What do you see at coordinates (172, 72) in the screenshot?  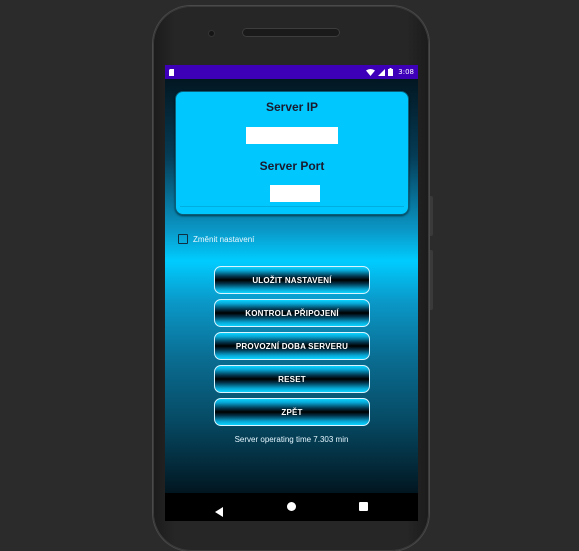 I see `sd-card-icon` at bounding box center [172, 72].